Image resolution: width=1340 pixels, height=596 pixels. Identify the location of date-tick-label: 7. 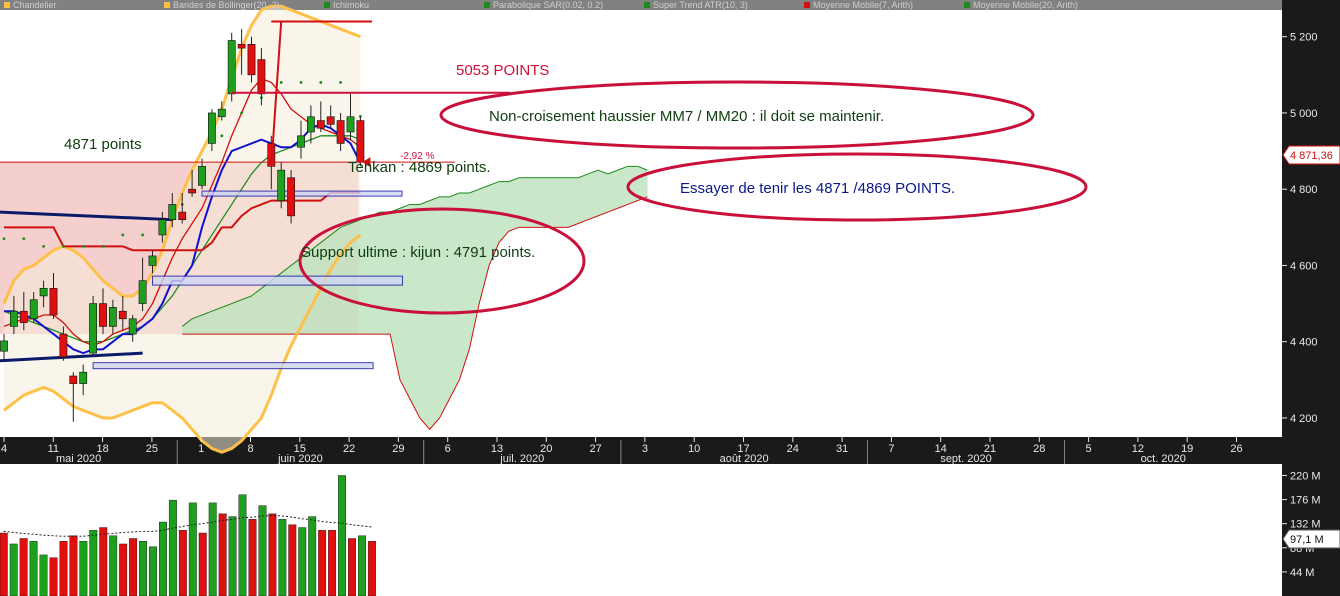
(891, 449).